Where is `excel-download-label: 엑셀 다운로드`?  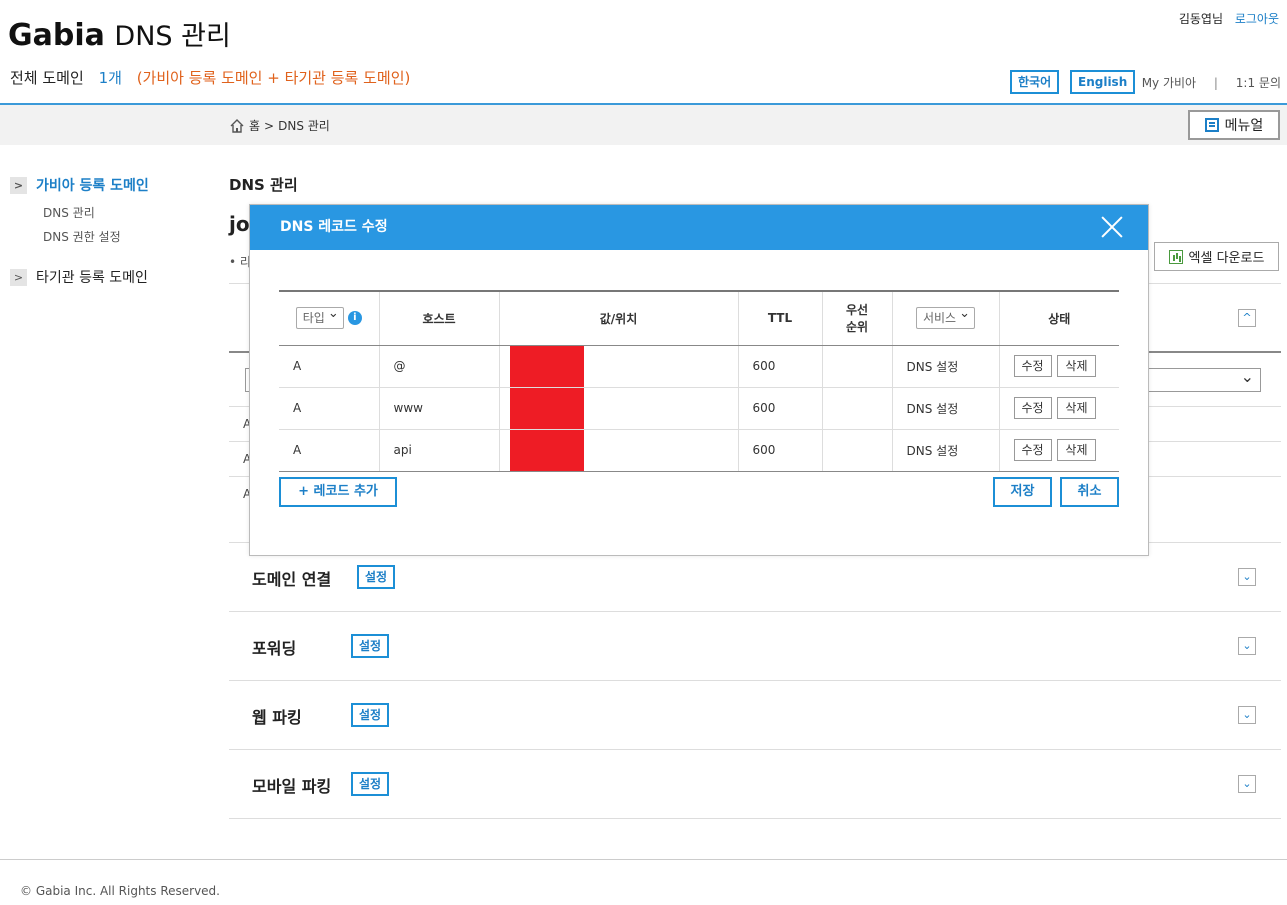
excel-download-label: 엑셀 다운로드 is located at coordinates (1226, 258).